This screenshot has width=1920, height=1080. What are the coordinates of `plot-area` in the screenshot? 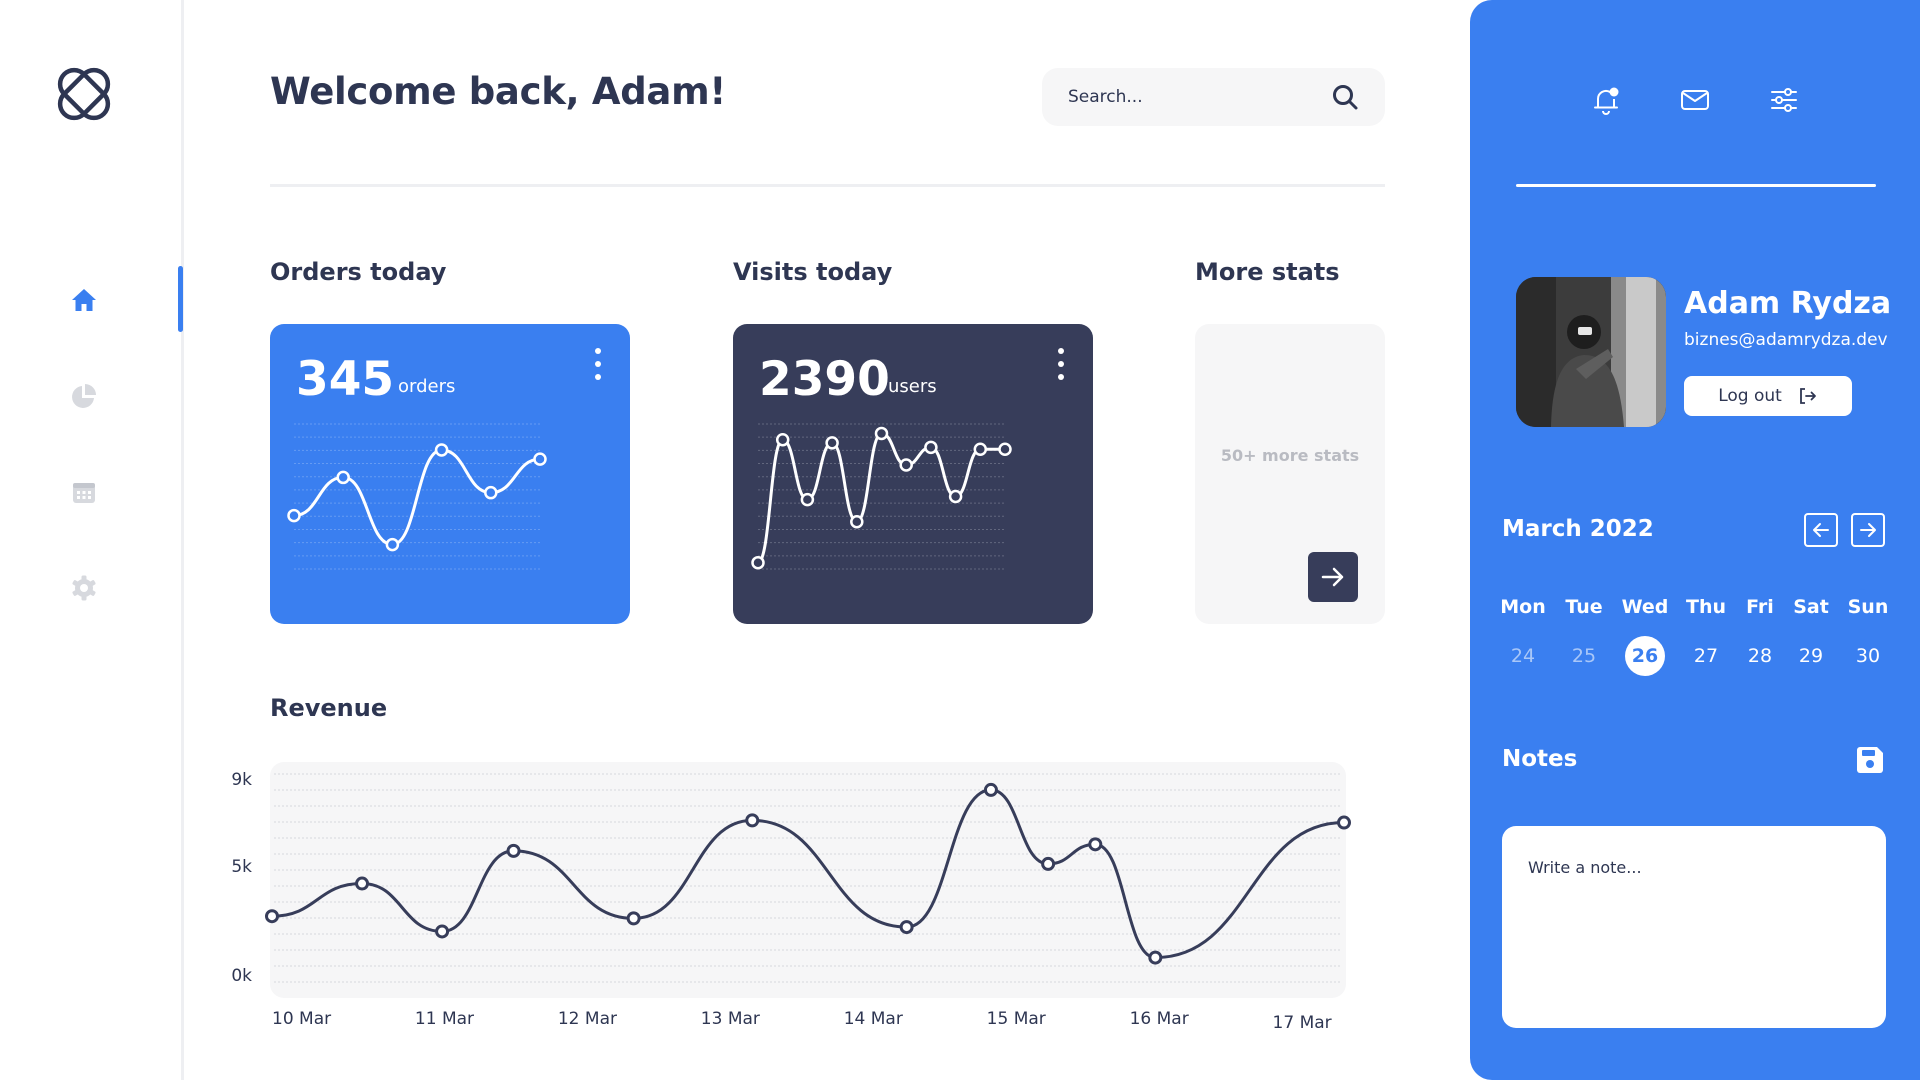 It's located at (808, 880).